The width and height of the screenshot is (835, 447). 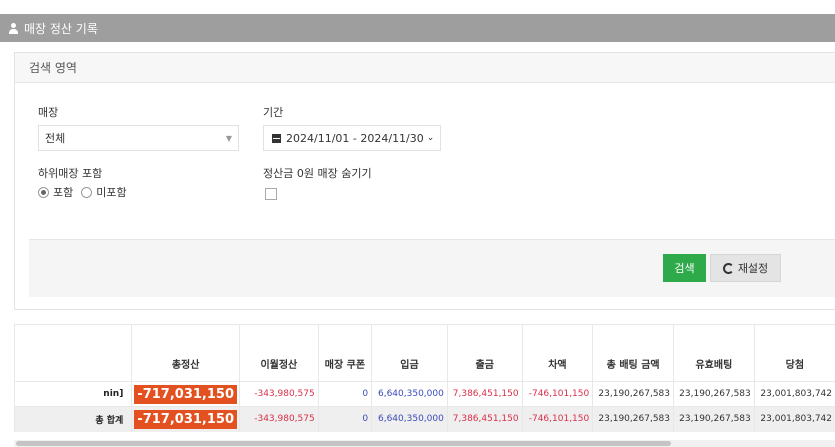 I want to click on user-icon, so click(x=13, y=28).